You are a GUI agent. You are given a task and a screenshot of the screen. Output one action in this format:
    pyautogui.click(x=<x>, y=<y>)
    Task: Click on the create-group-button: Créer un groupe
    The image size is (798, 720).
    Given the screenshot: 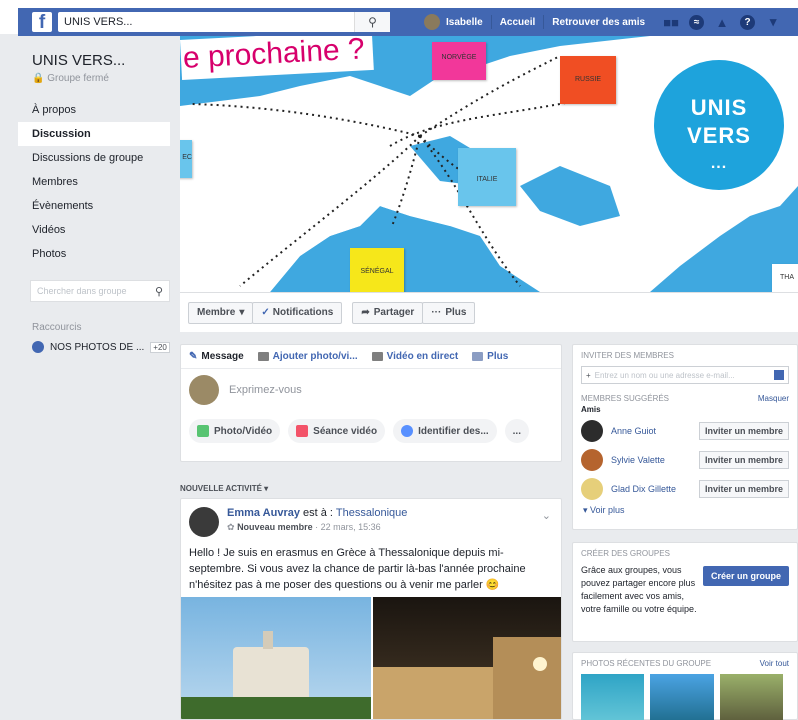 What is the action you would take?
    pyautogui.click(x=745, y=576)
    